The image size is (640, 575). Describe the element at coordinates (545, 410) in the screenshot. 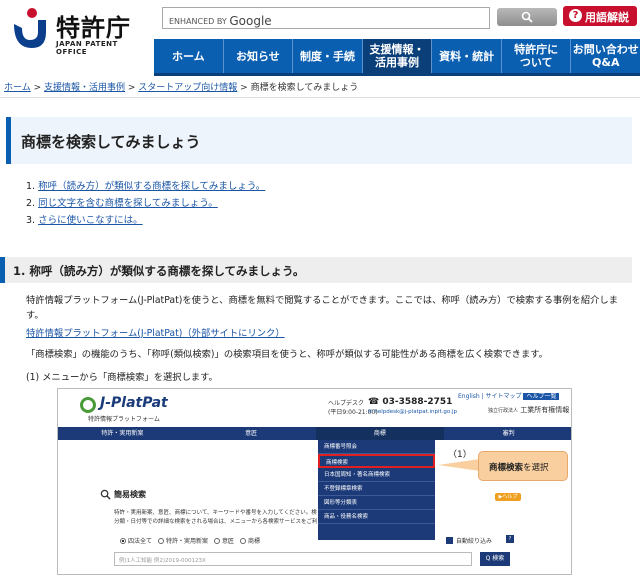

I see `org-name: 工業所有権情報・研修館` at that location.